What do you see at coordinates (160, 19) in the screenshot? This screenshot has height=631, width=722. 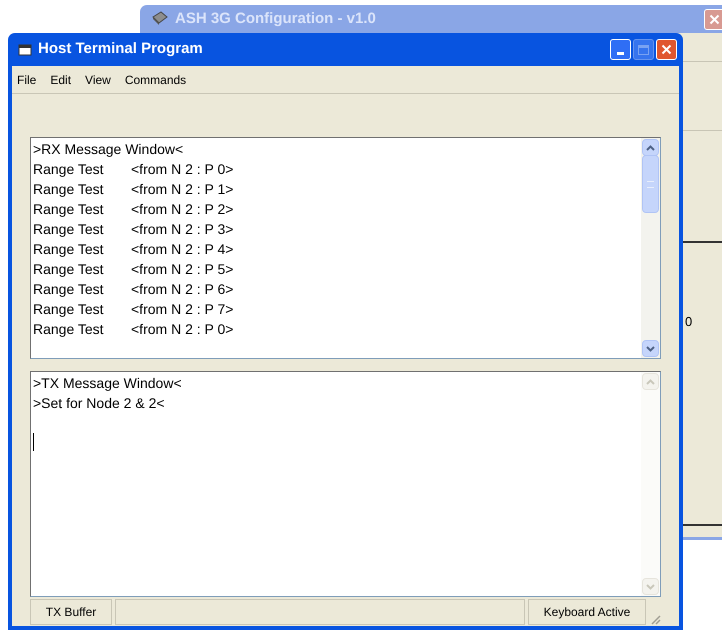 I see `chip-icon` at bounding box center [160, 19].